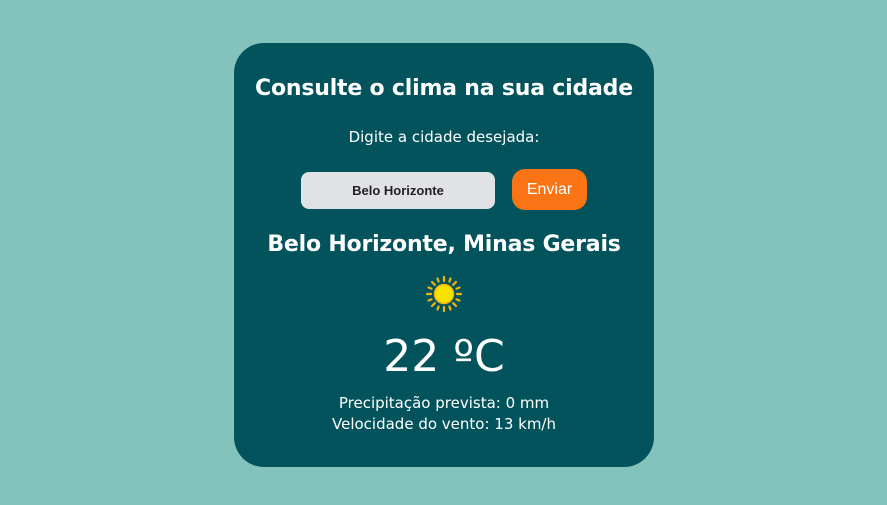  I want to click on precipitation-text: Precipitação prevista: 0 mm, so click(444, 403).